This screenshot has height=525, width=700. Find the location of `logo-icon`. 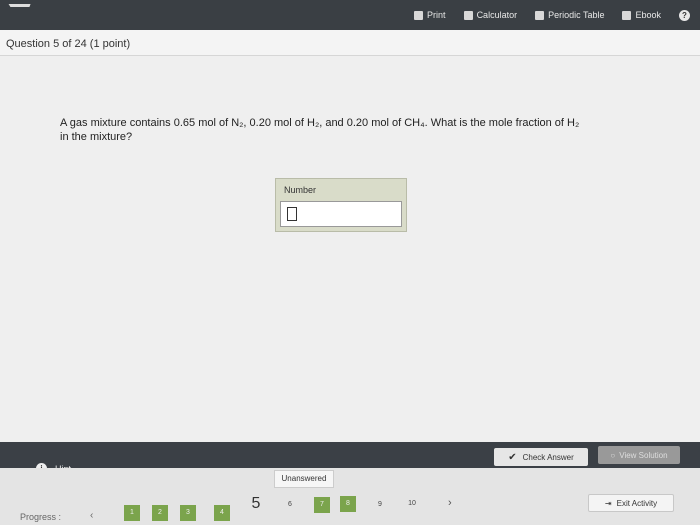

logo-icon is located at coordinates (17, 11).